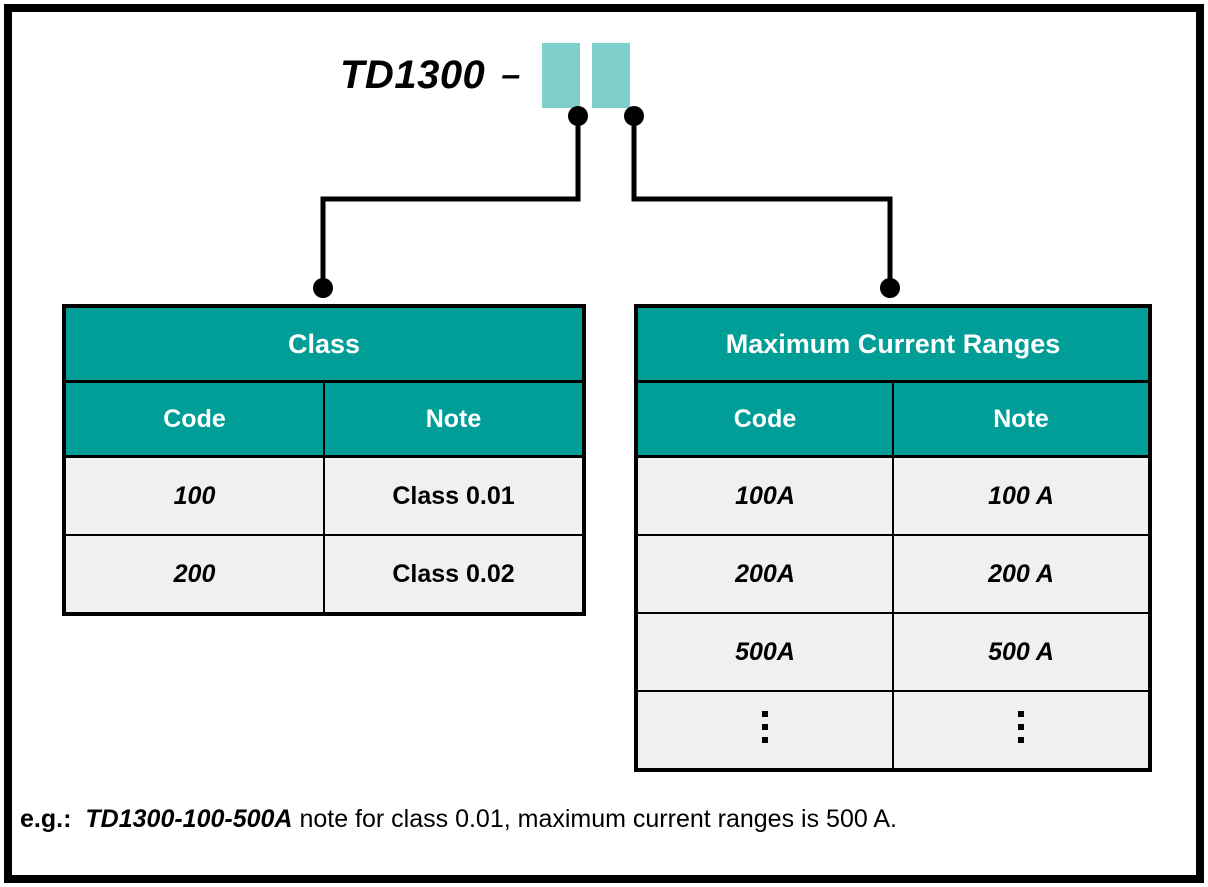 The height and width of the screenshot is (887, 1208). Describe the element at coordinates (561, 75) in the screenshot. I see `class-code-slot` at that location.